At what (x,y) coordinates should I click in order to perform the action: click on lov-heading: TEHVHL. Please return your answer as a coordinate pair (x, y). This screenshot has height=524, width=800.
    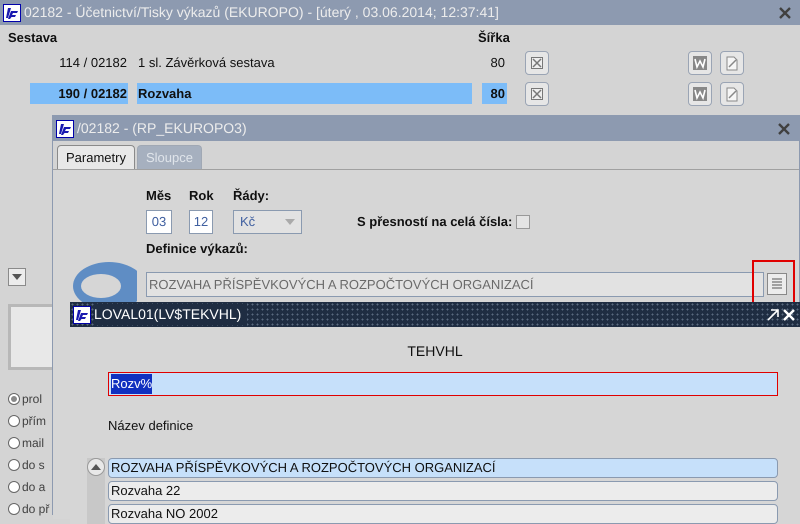
    Looking at the image, I should click on (435, 351).